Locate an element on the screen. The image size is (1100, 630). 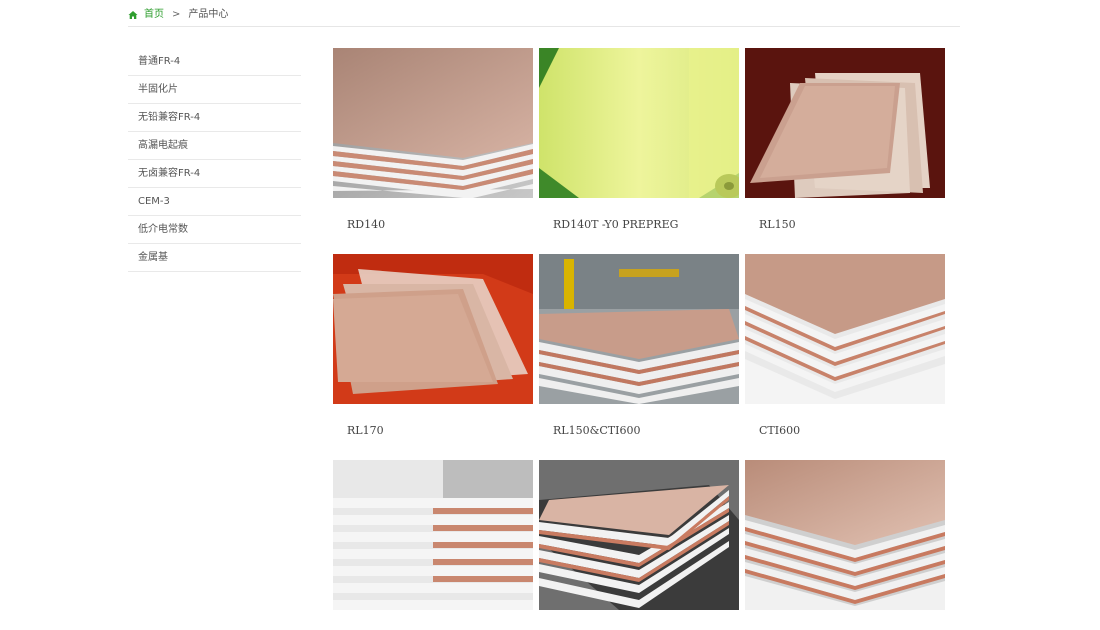
breadcrumb-current: 产品中心 is located at coordinates (208, 14).